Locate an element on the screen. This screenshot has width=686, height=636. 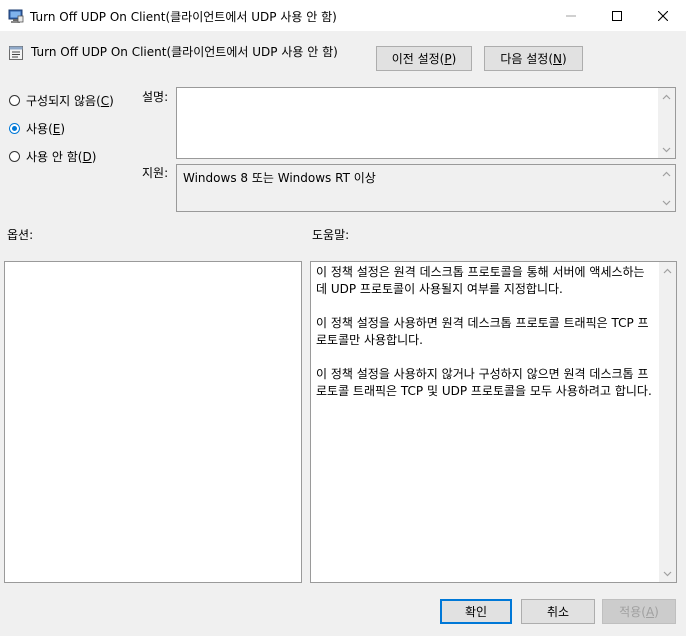
supported-label: 지원: is located at coordinates (155, 173).